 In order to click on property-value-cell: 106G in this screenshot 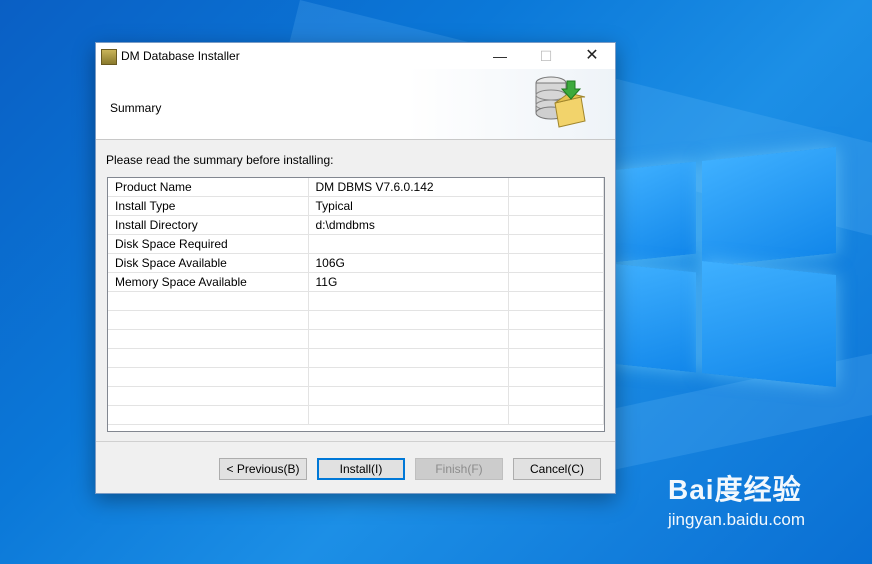, I will do `click(408, 263)`.